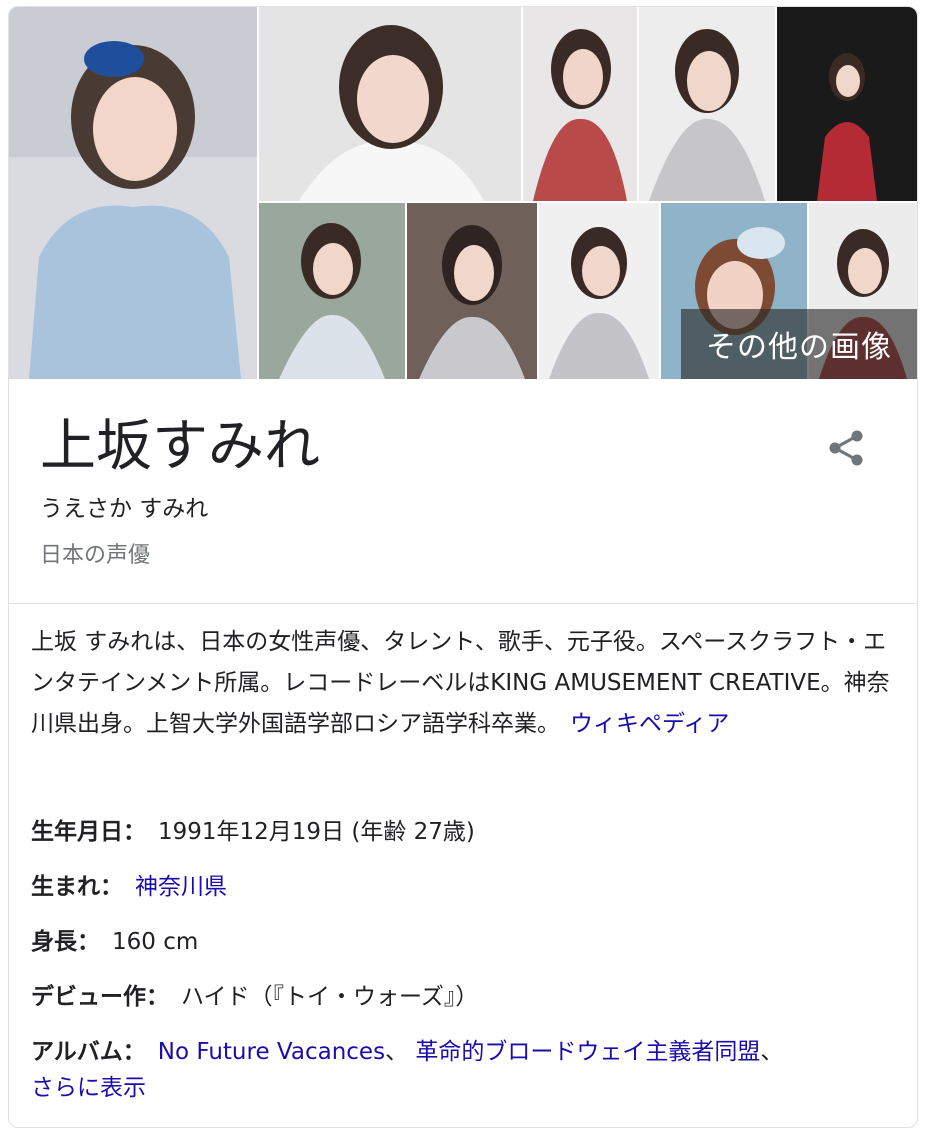 The width and height of the screenshot is (930, 1128). Describe the element at coordinates (155, 942) in the screenshot. I see `fact-value: 160 cm` at that location.